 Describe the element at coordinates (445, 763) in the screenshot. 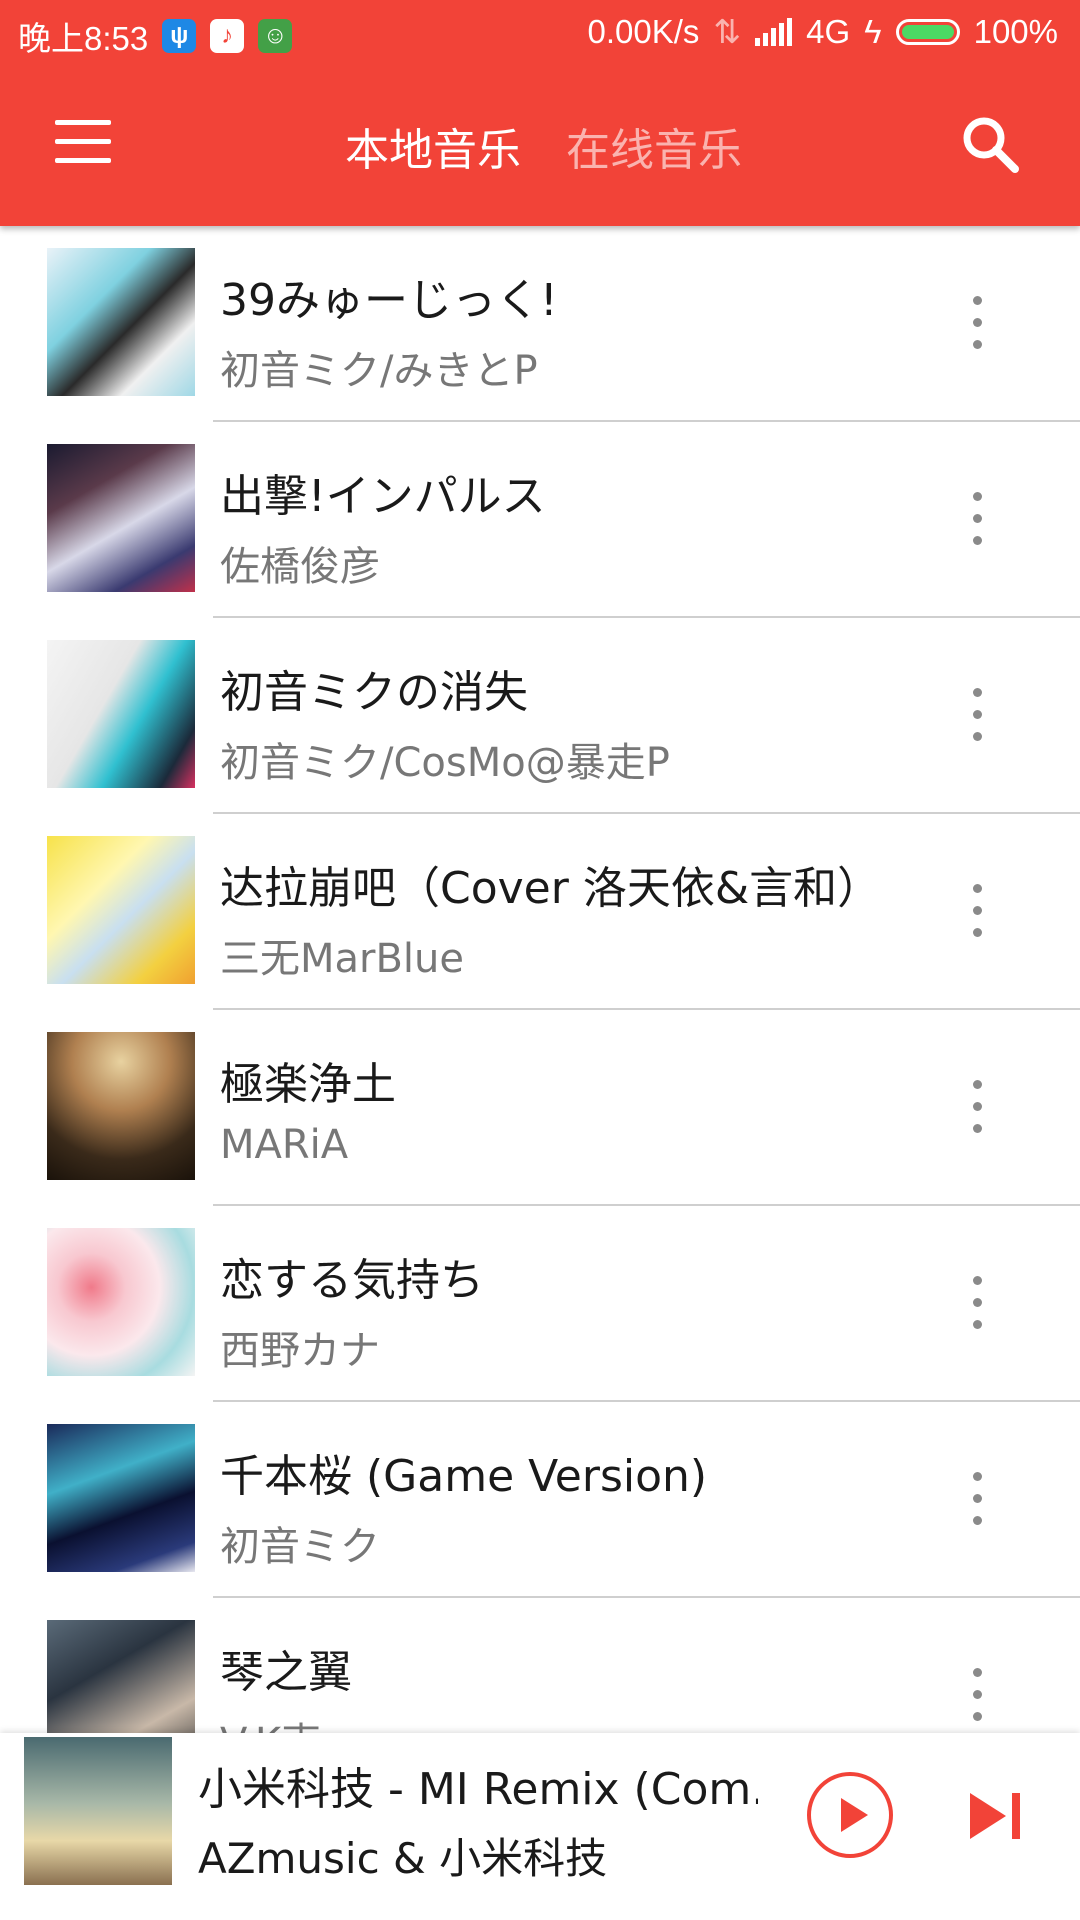

I see `song-artist: 初音ミク/CosMo@暴走P` at that location.